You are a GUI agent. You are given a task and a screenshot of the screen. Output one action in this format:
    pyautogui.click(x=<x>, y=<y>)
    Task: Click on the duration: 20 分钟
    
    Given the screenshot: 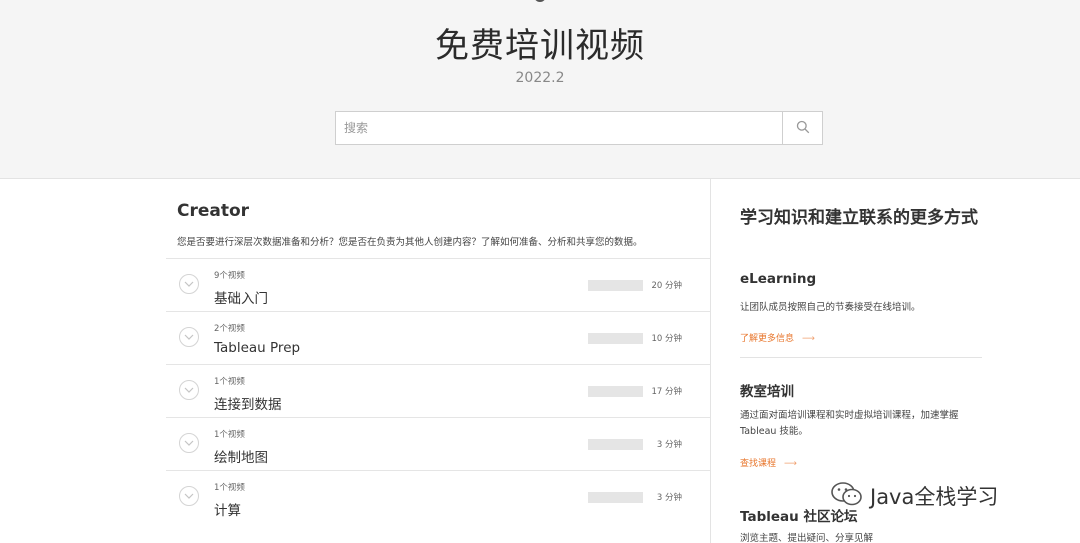 What is the action you would take?
    pyautogui.click(x=666, y=286)
    